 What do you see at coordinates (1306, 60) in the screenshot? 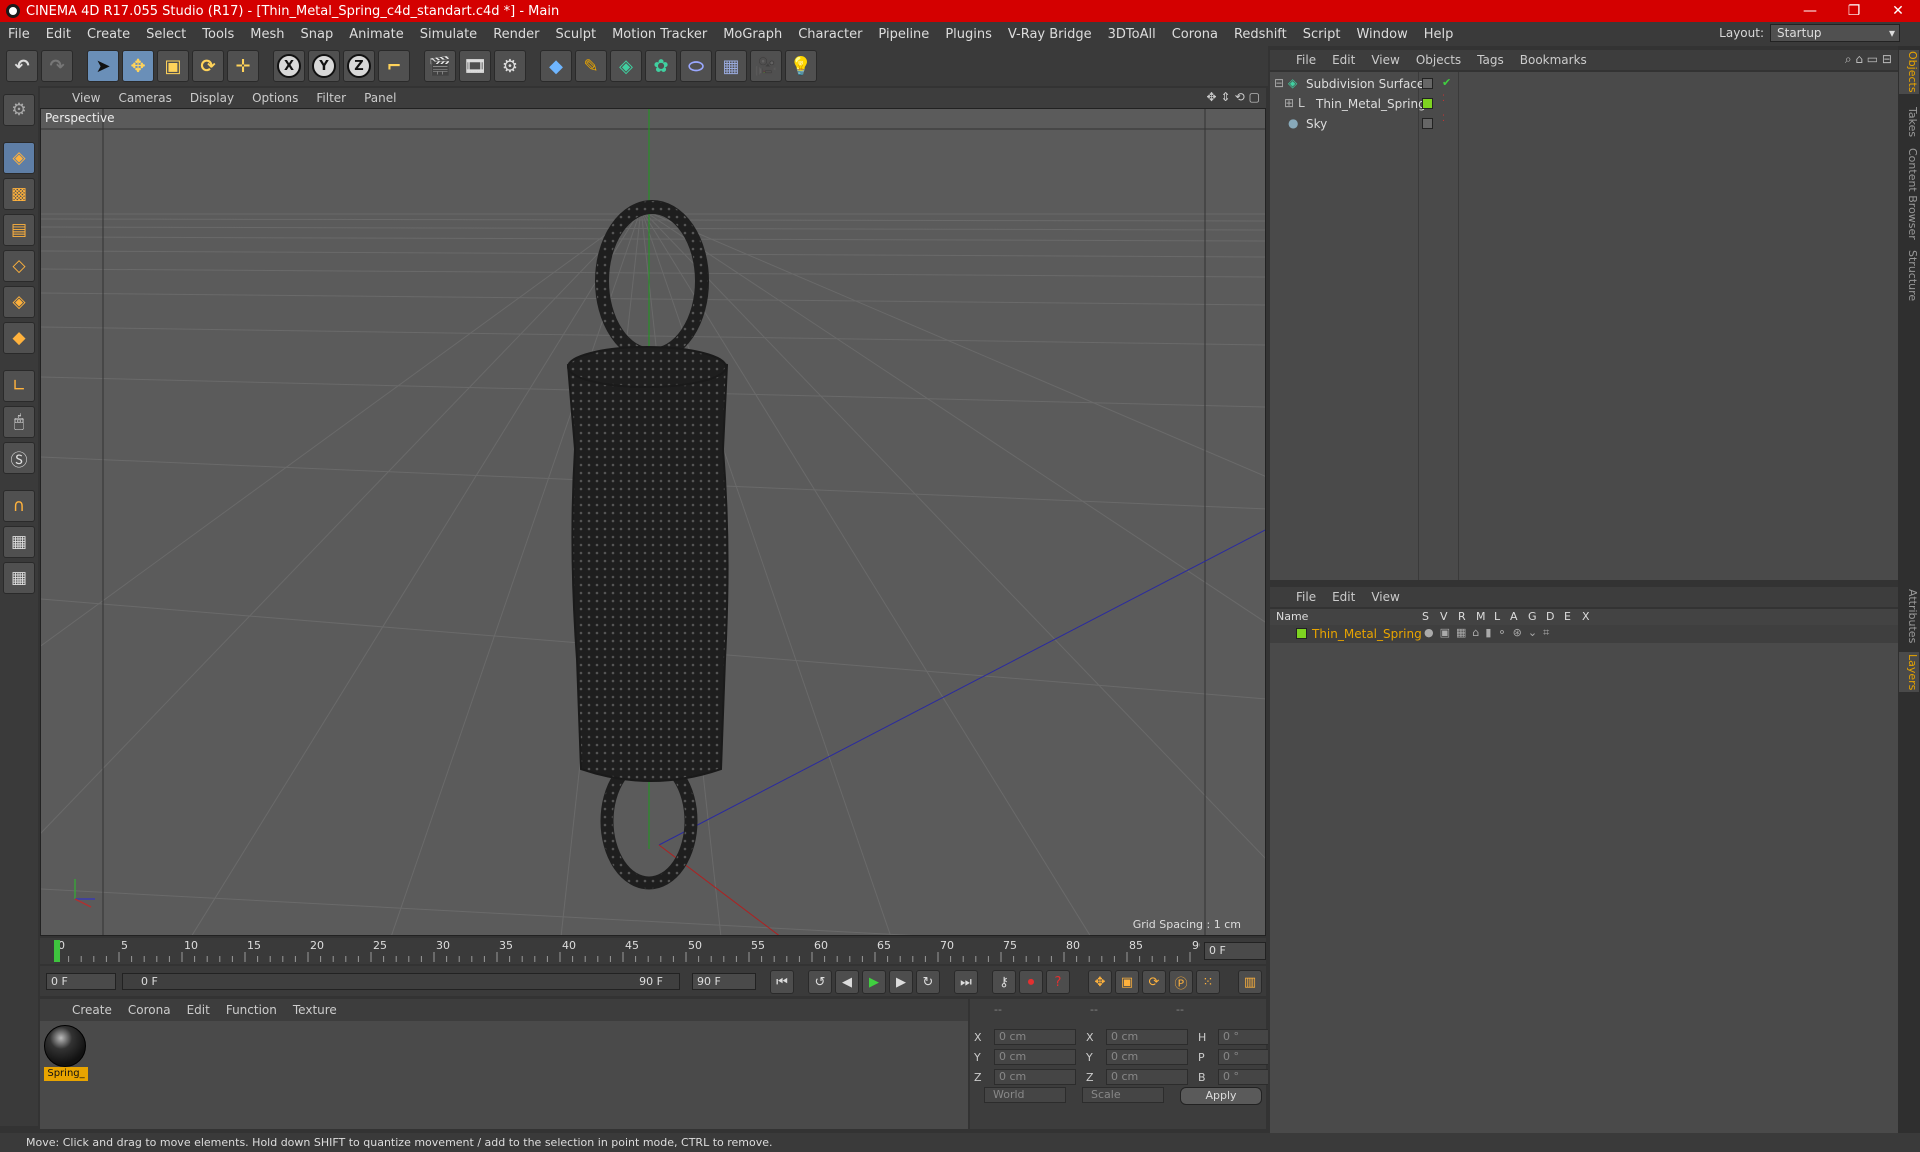
I see `om-menu-file: File` at bounding box center [1306, 60].